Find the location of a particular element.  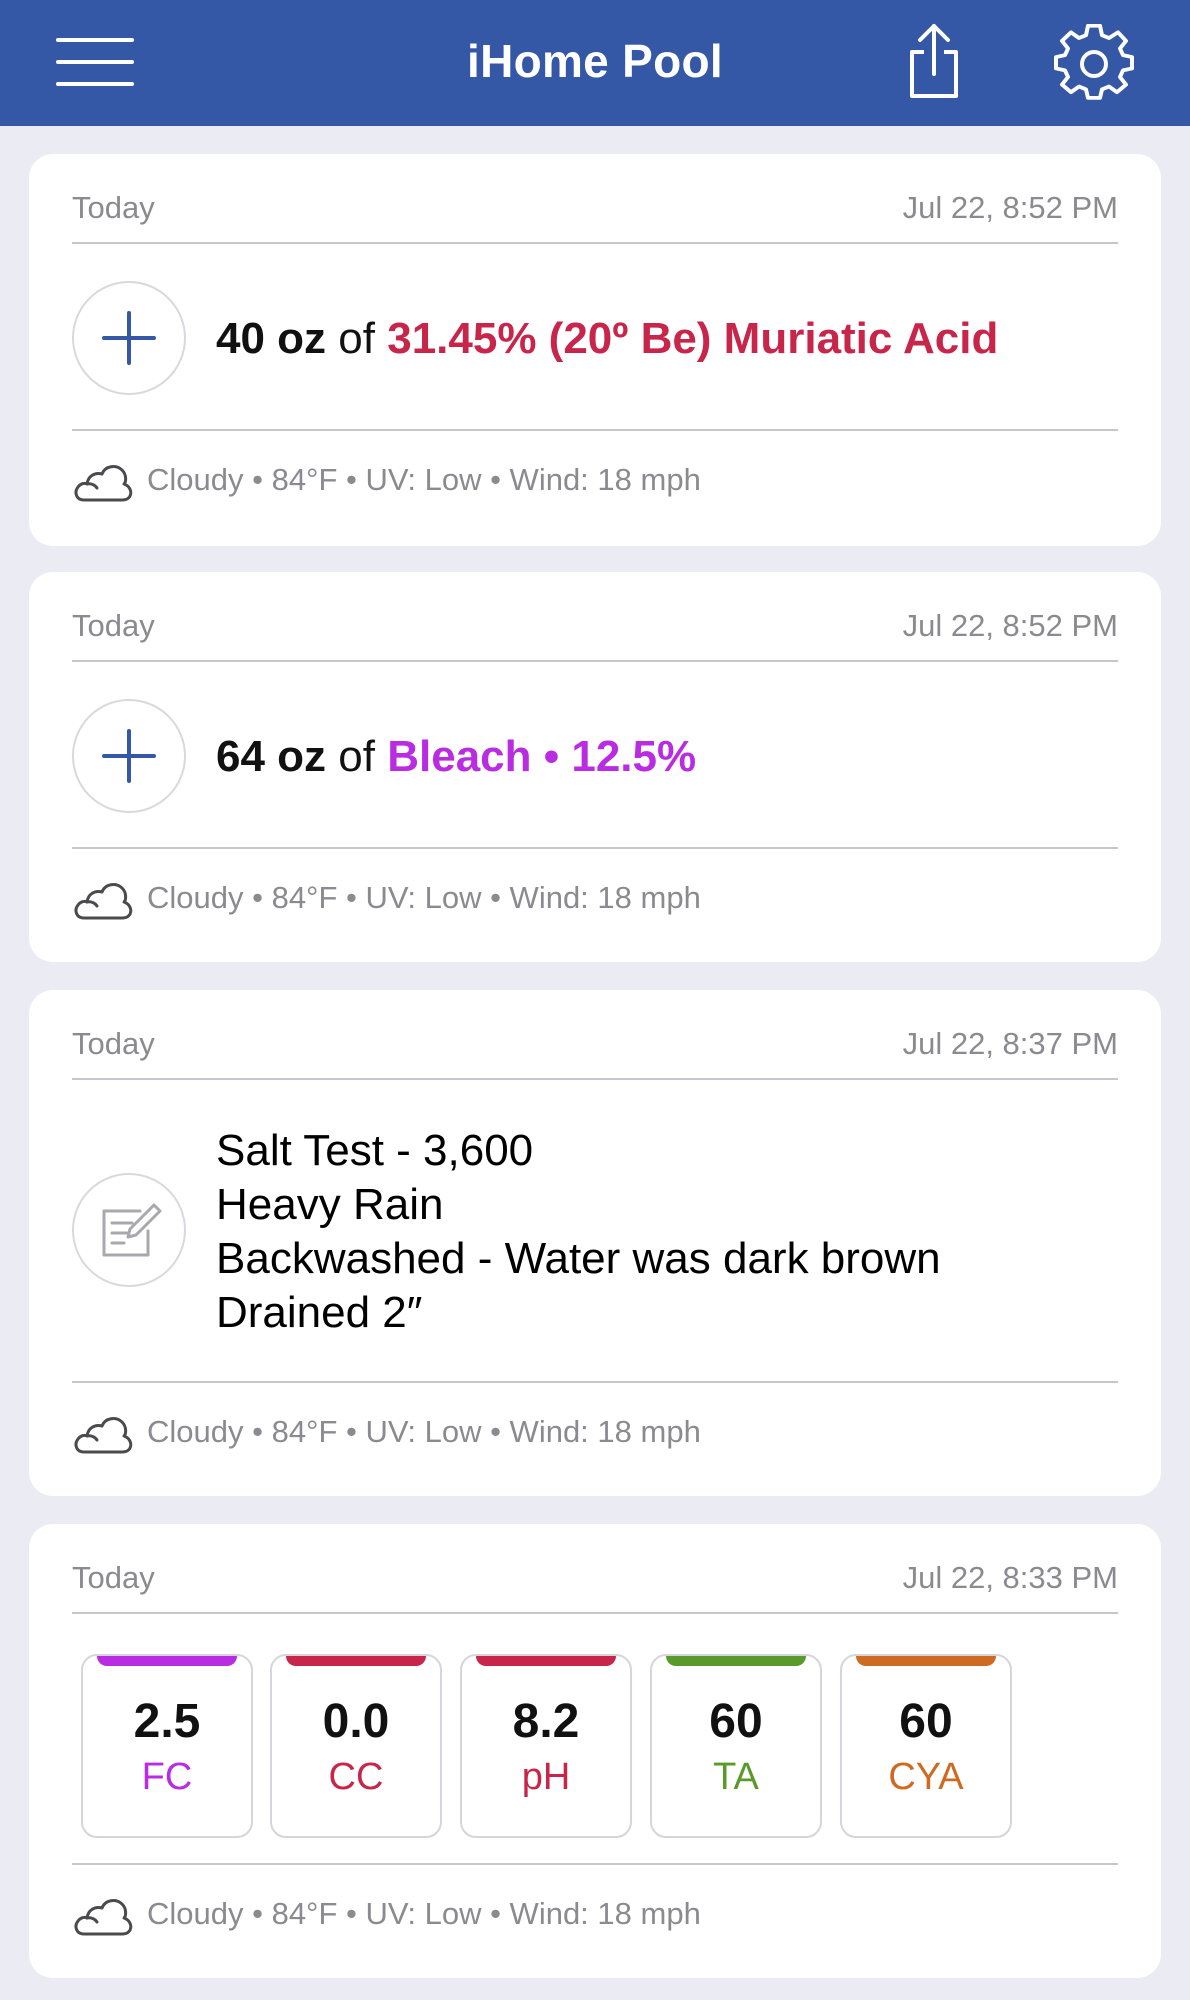

app-title: iHome Pool is located at coordinates (595, 61).